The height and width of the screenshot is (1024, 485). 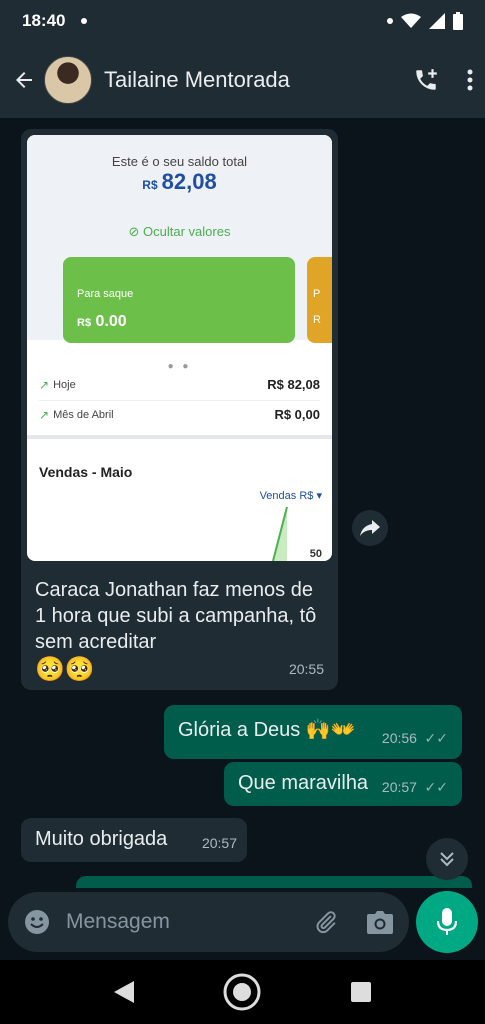 What do you see at coordinates (68, 80) in the screenshot?
I see `avatar` at bounding box center [68, 80].